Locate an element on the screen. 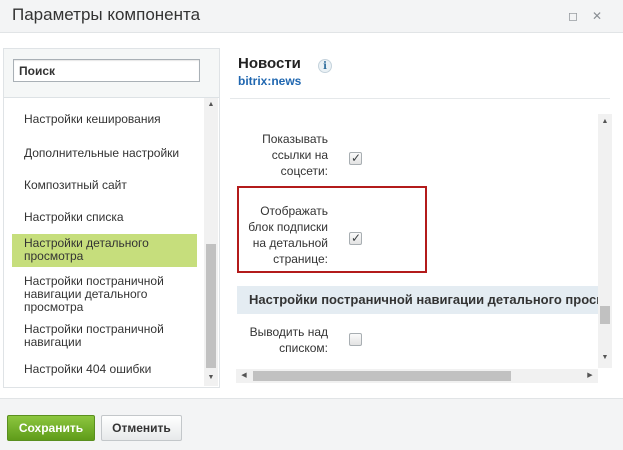 The width and height of the screenshot is (623, 450). sidebar-item-404: Настройки 404 ошибки is located at coordinates (104, 369).